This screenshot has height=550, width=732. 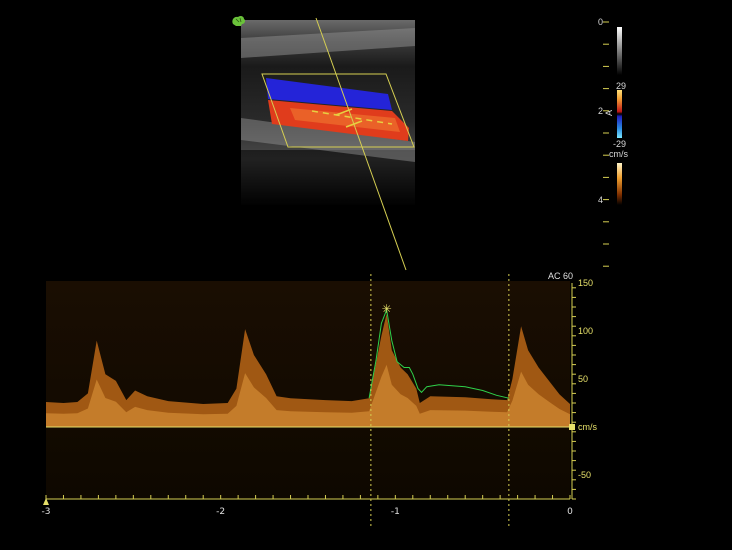 I want to click on depth-scale: 0 2 4, so click(x=603, y=142).